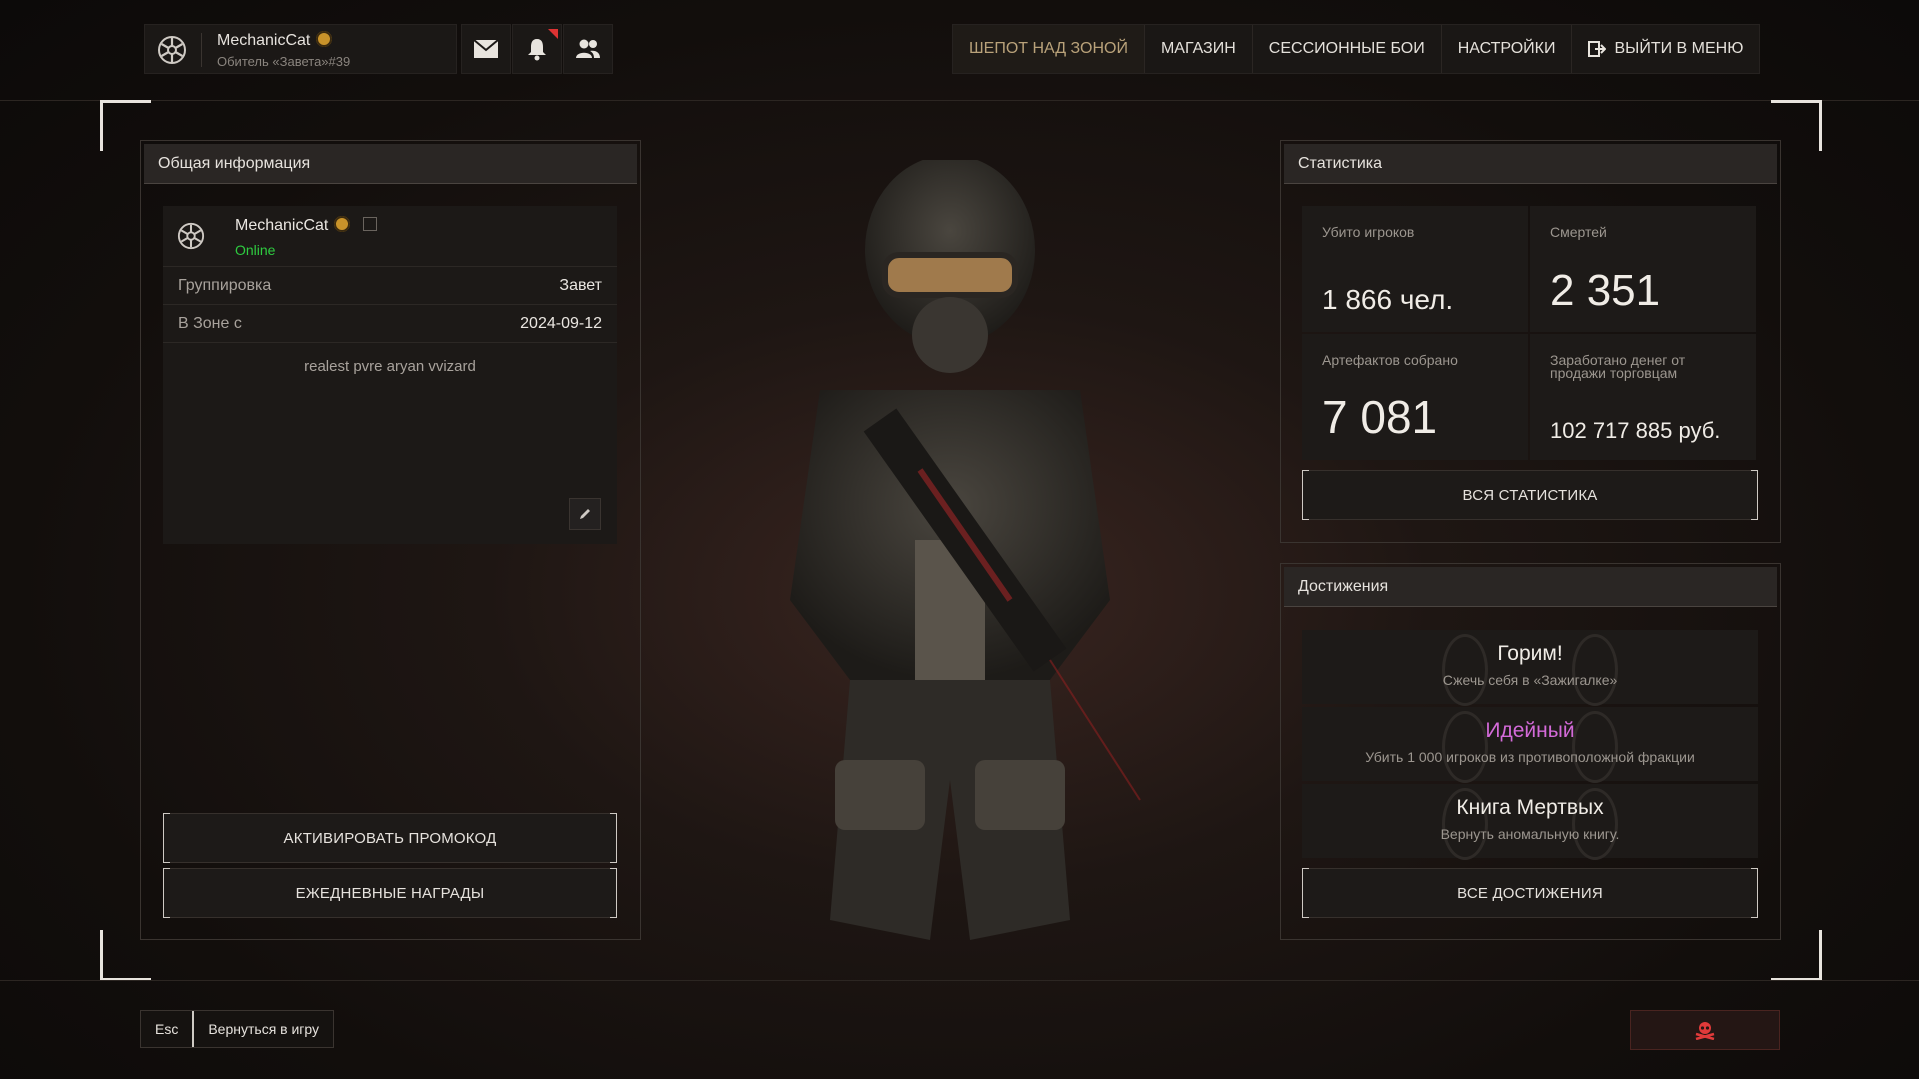 This screenshot has height=1079, width=1919. Describe the element at coordinates (1530, 834) in the screenshot. I see `achievement-desc: Вернуть аномальную книгу.` at that location.